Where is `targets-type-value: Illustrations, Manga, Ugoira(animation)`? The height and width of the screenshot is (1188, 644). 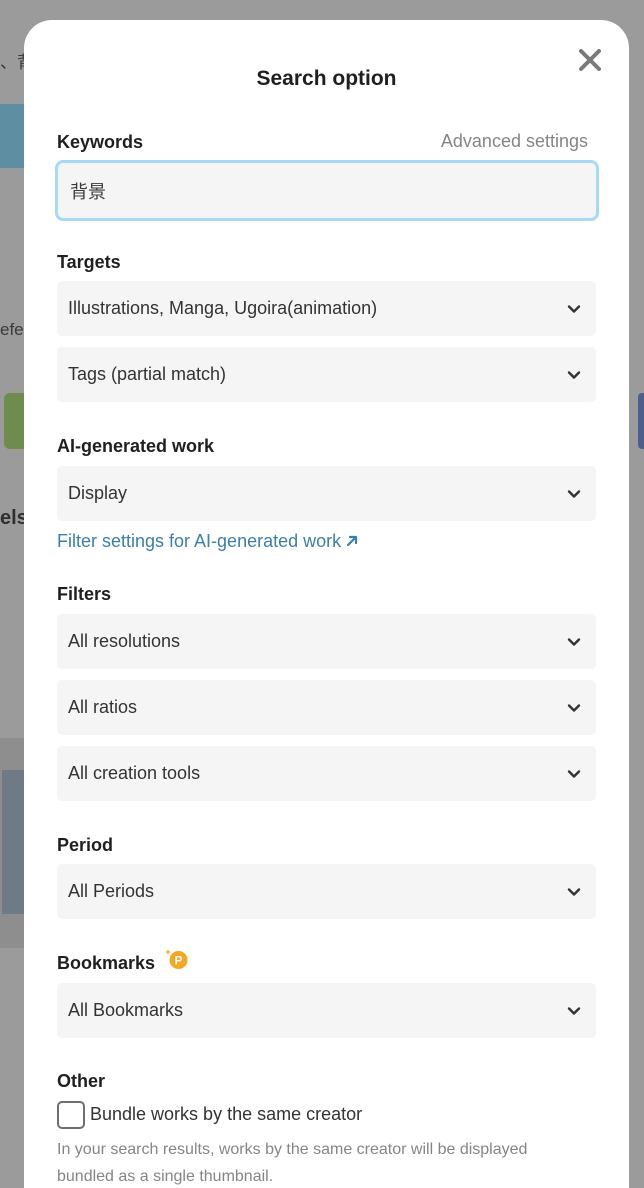 targets-type-value: Illustrations, Manga, Ugoira(animation) is located at coordinates (223, 308).